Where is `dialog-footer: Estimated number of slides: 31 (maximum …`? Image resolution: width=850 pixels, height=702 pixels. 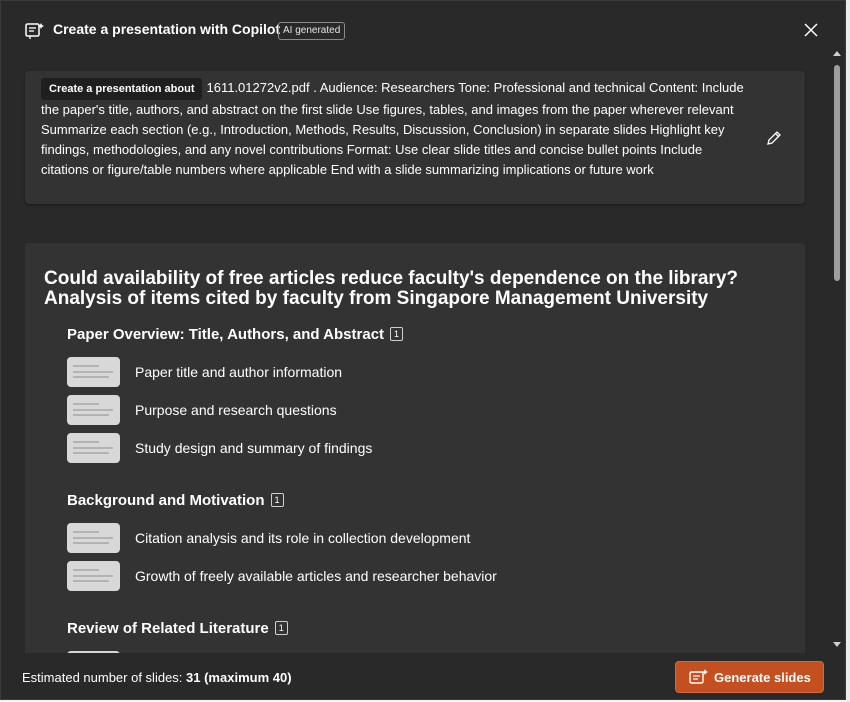 dialog-footer: Estimated number of slides: 31 (maximum … is located at coordinates (423, 676).